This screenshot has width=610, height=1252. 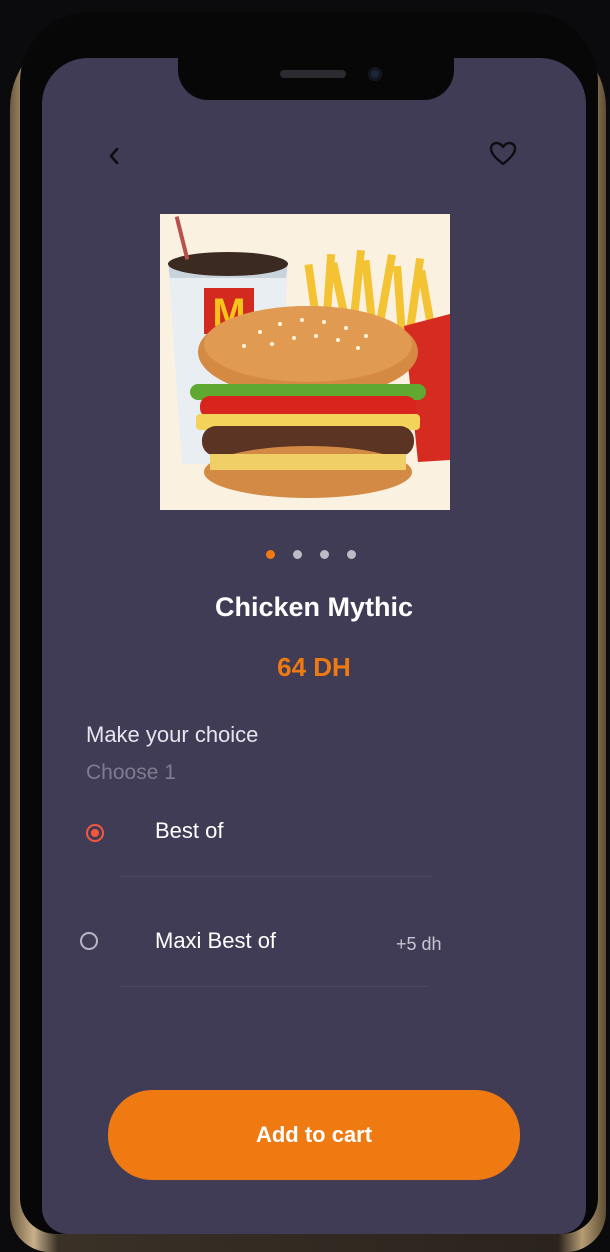 What do you see at coordinates (314, 607) in the screenshot?
I see `product-name: Chicken Mythic` at bounding box center [314, 607].